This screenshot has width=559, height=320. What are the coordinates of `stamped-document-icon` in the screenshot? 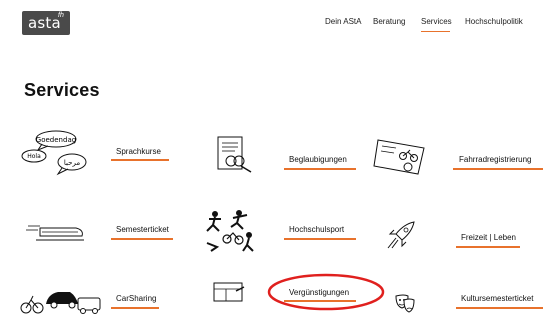 It's located at (234, 154).